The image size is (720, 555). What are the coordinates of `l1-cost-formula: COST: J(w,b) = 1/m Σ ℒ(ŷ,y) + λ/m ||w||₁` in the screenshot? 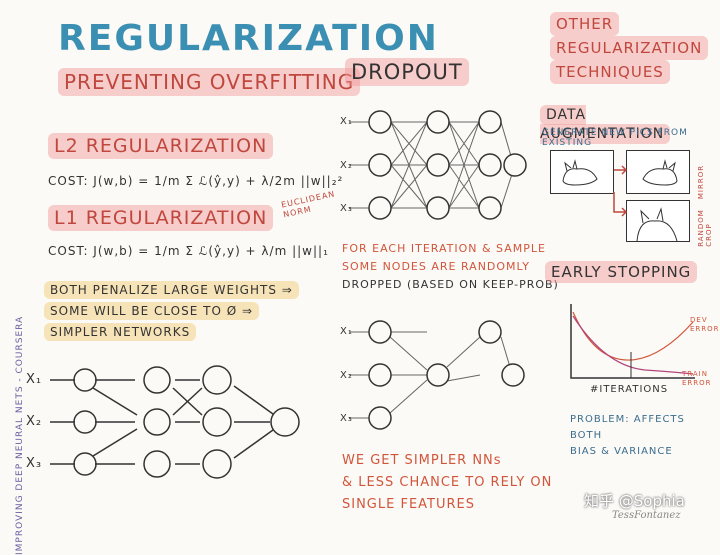 It's located at (188, 251).